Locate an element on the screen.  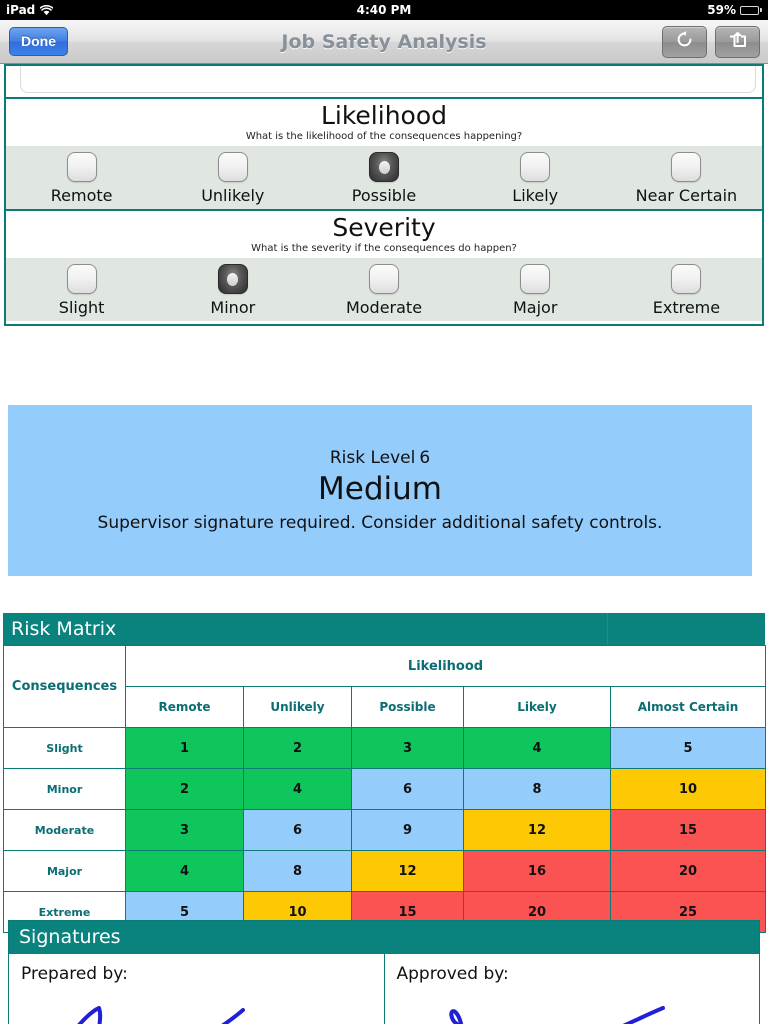
matrix-cell-slight-remote: 1 is located at coordinates (184, 748).